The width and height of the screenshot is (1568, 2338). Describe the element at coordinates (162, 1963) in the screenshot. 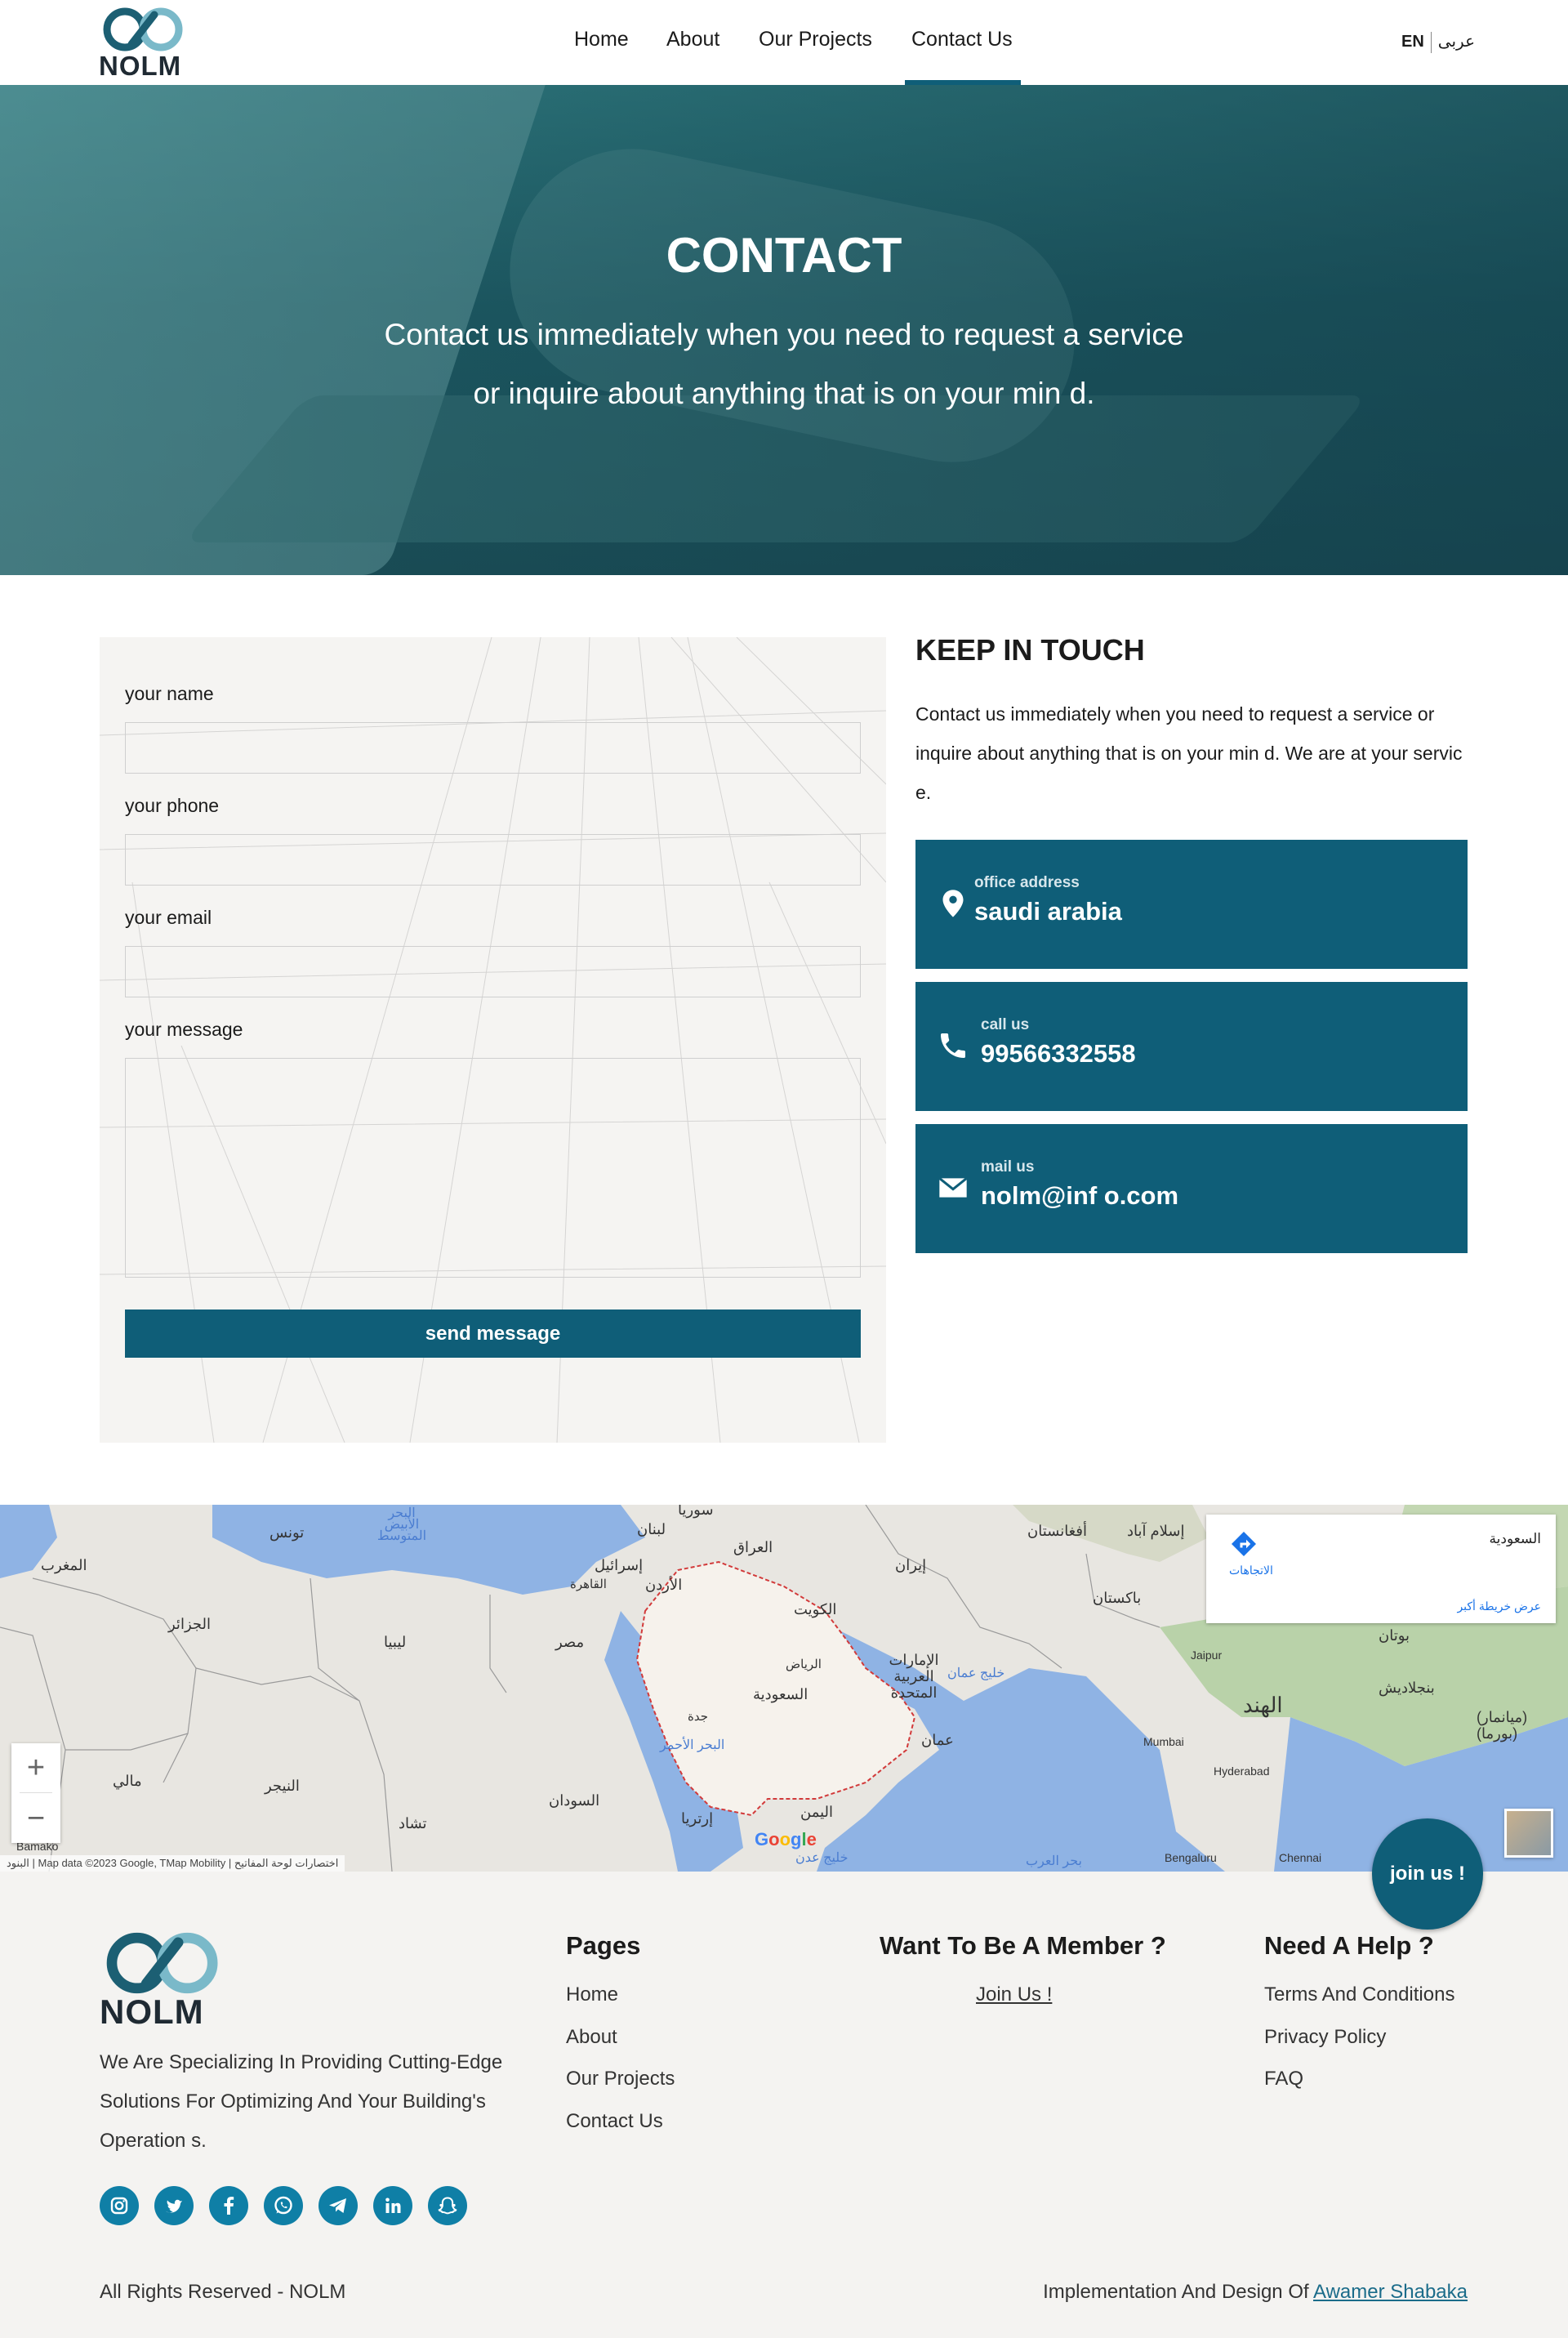

I see `footer-logo-mark-icon` at that location.